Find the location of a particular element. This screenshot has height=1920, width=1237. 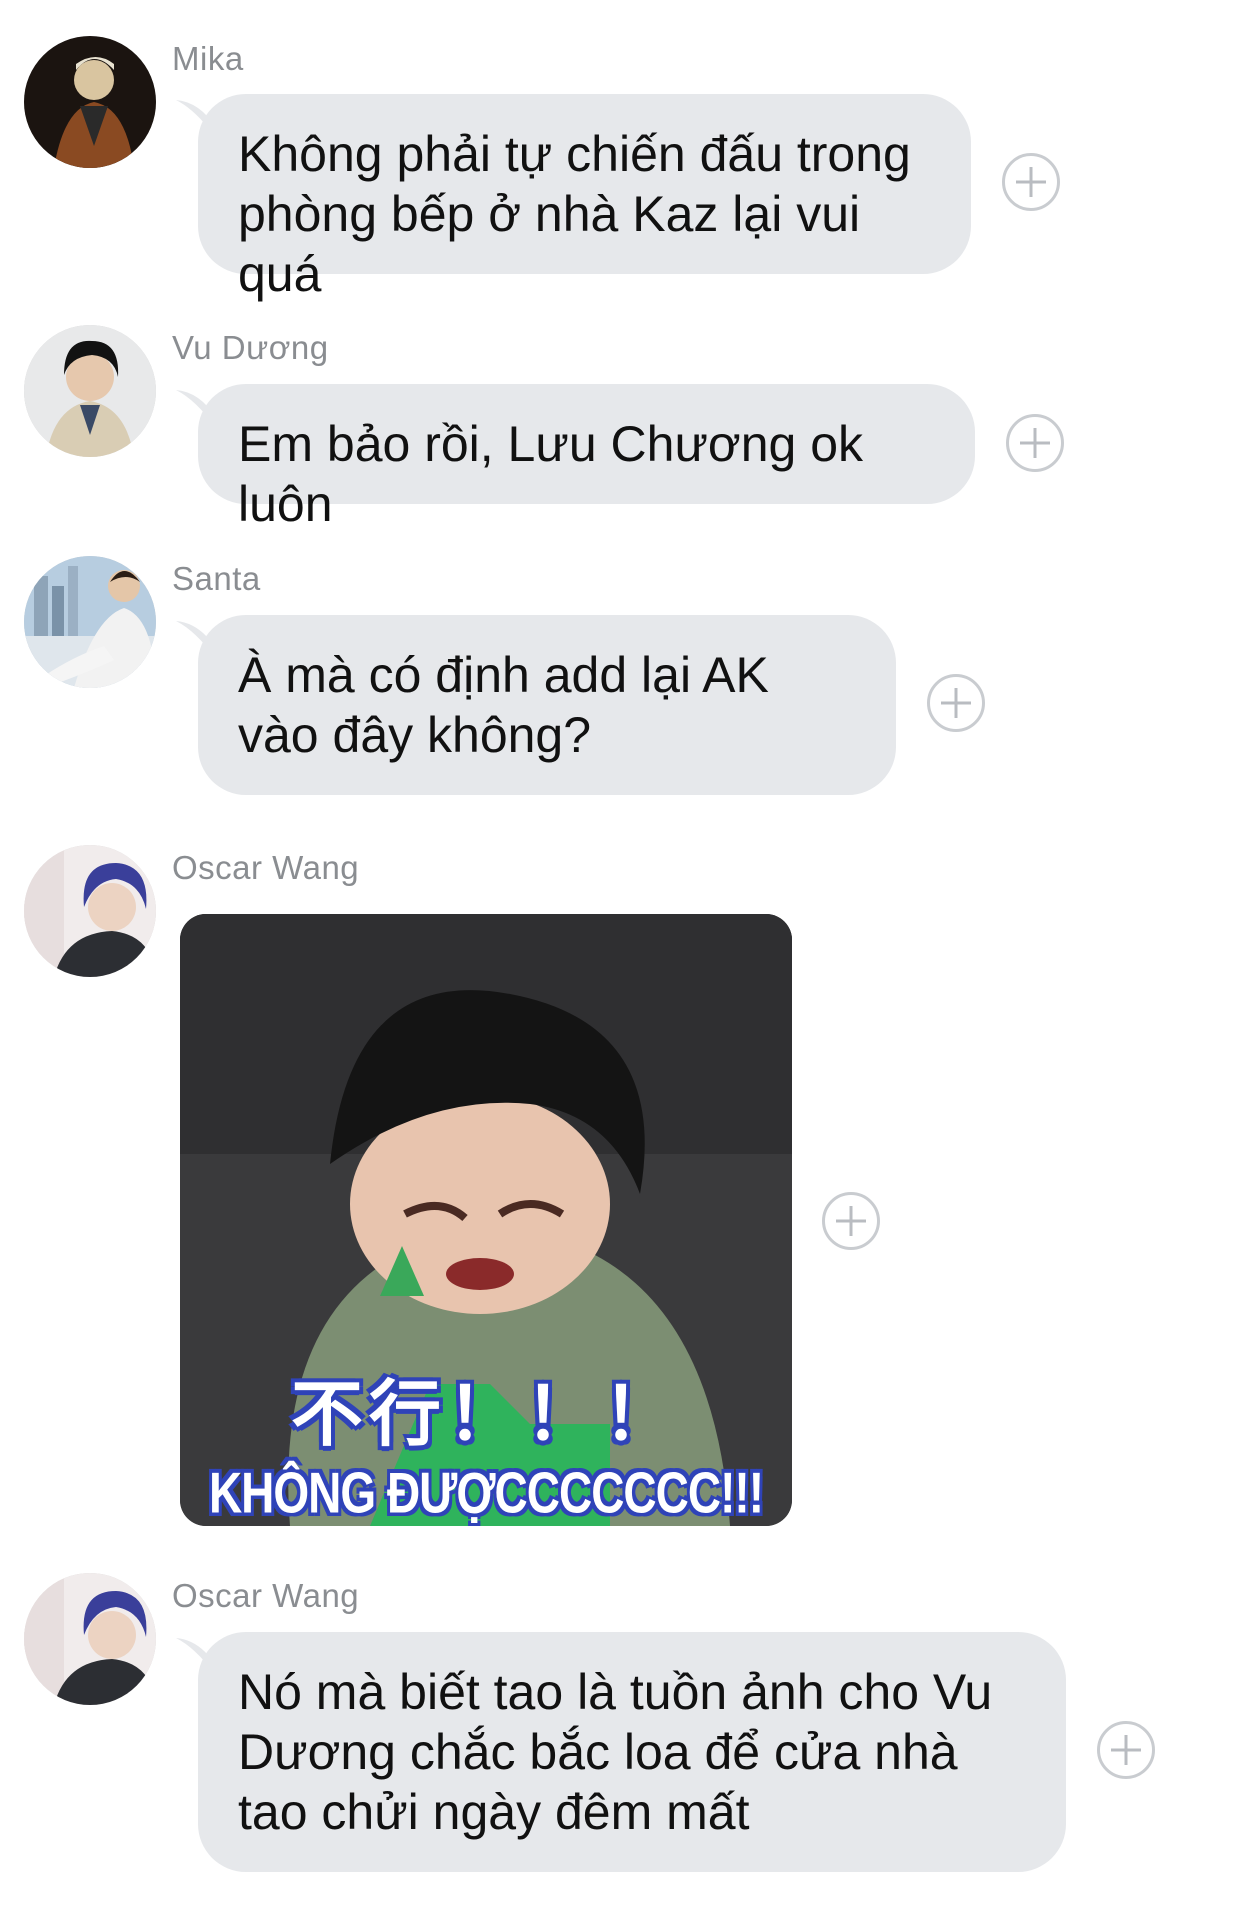

sticker-caption-chinese: 不行！！！ is located at coordinates (485, 1414).